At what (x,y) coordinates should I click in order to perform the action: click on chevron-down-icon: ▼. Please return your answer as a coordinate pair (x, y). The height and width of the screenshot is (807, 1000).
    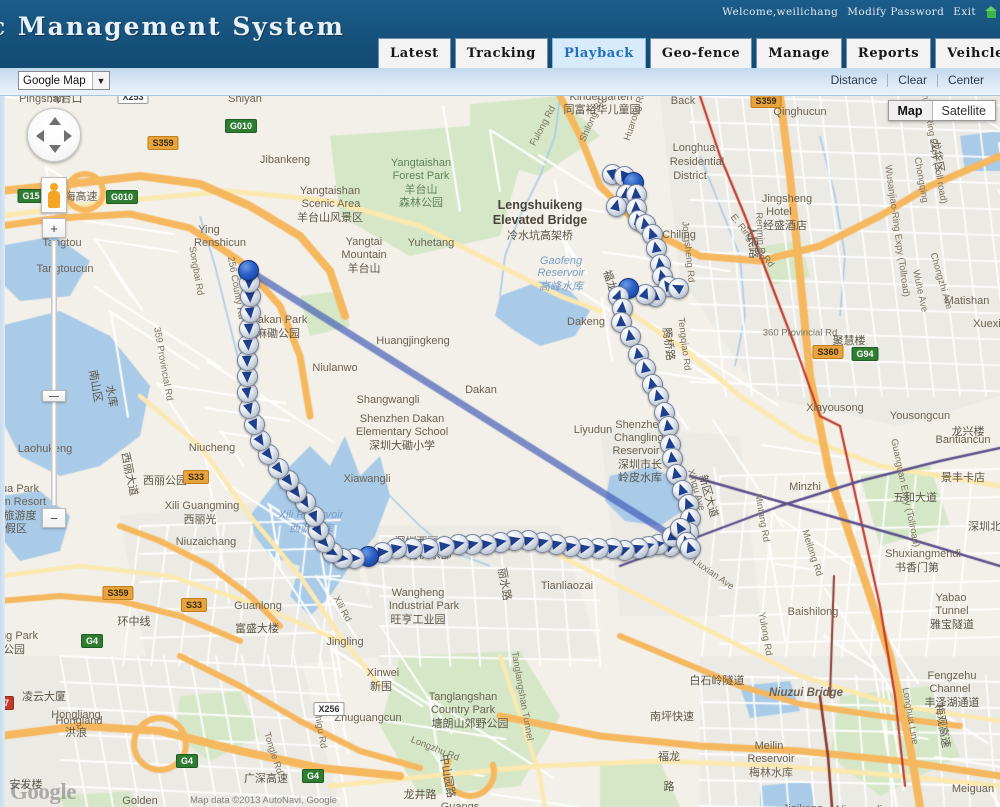
    Looking at the image, I should click on (100, 80).